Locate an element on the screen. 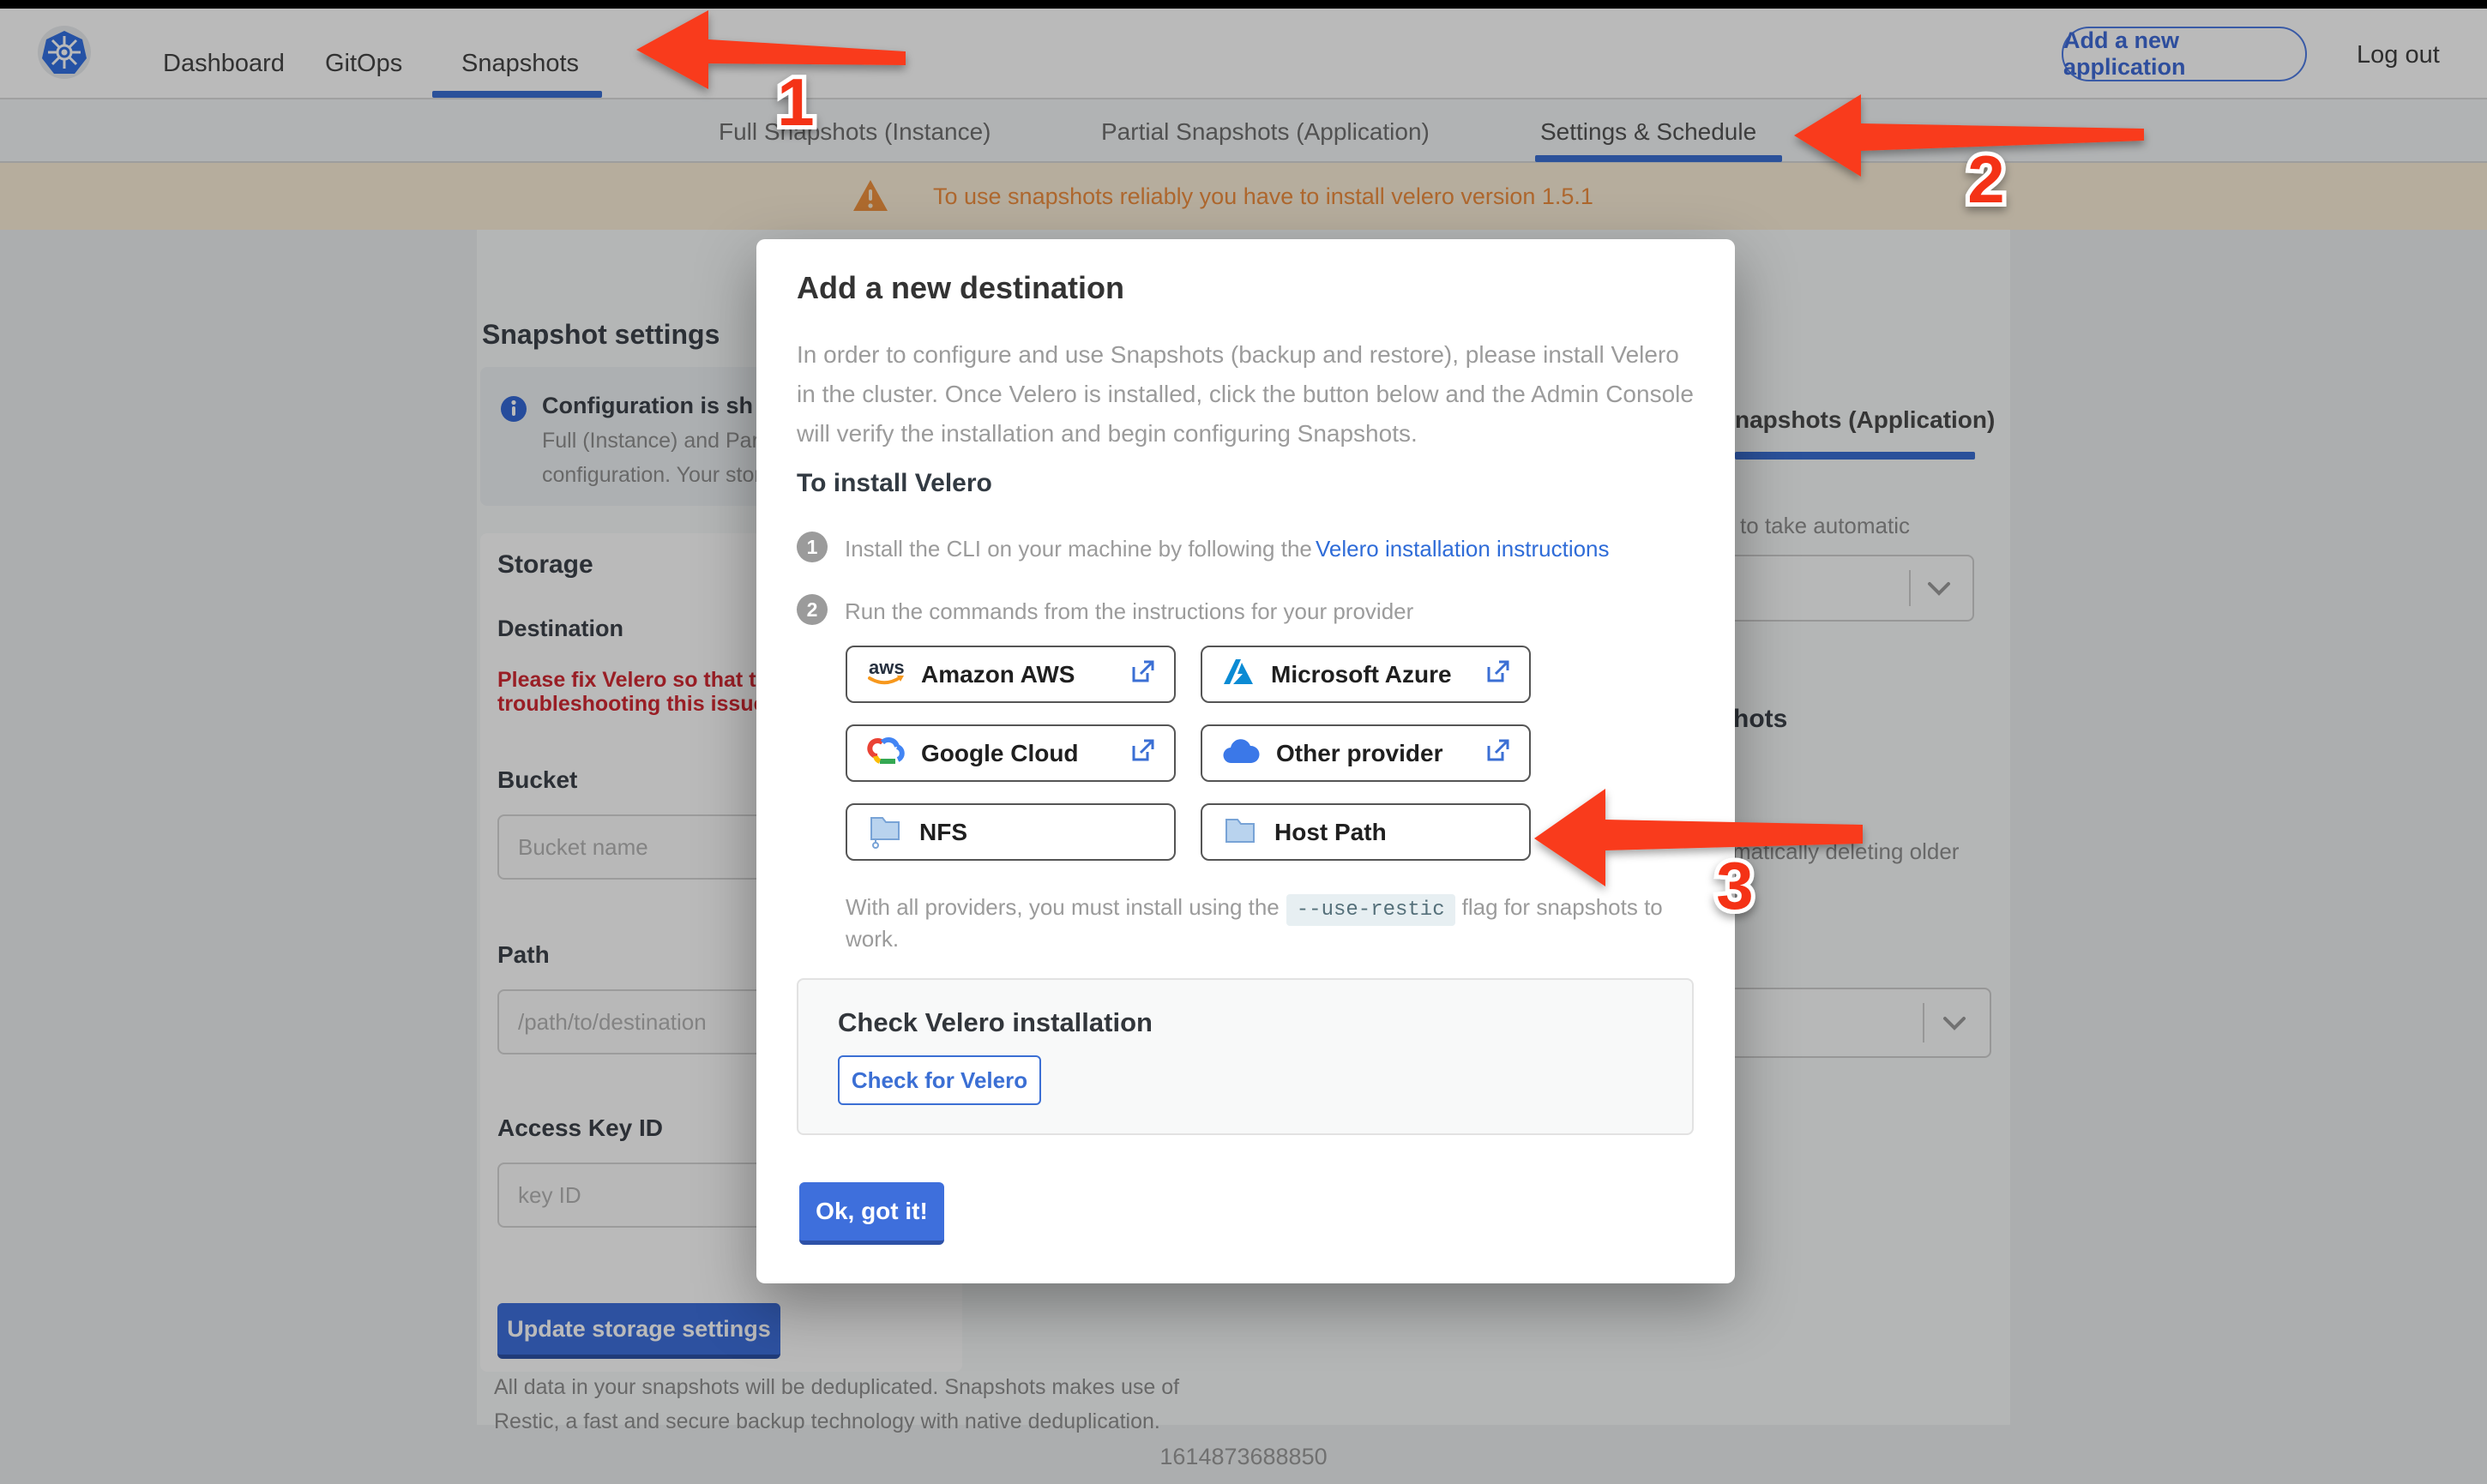 The width and height of the screenshot is (2487, 1484). check-velero-heading: Check Velero installation is located at coordinates (995, 1022).